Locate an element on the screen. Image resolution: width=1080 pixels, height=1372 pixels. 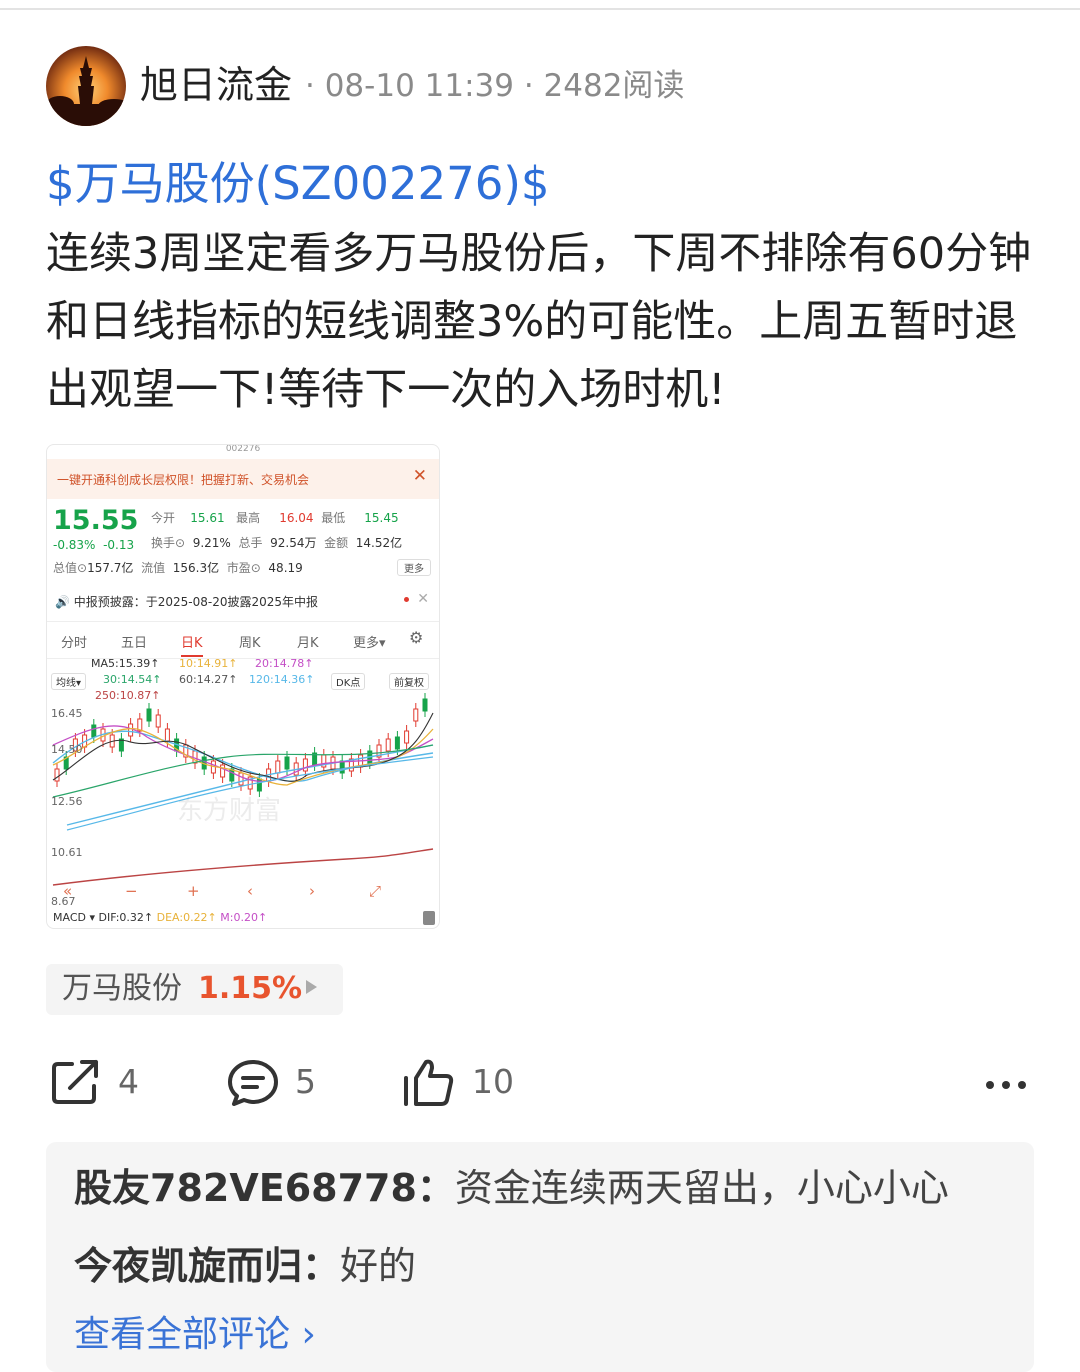
nav-prev: ‹ is located at coordinates (250, 891).